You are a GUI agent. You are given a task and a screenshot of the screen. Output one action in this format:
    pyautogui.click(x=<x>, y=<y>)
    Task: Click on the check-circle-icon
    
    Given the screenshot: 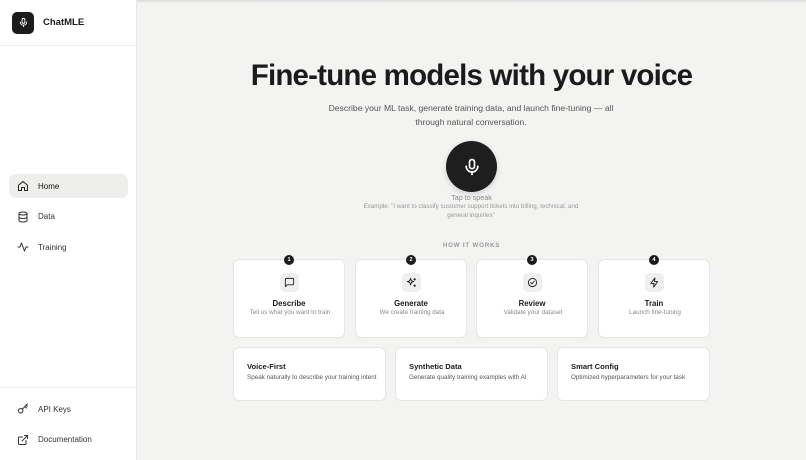 What is the action you would take?
    pyautogui.click(x=532, y=282)
    